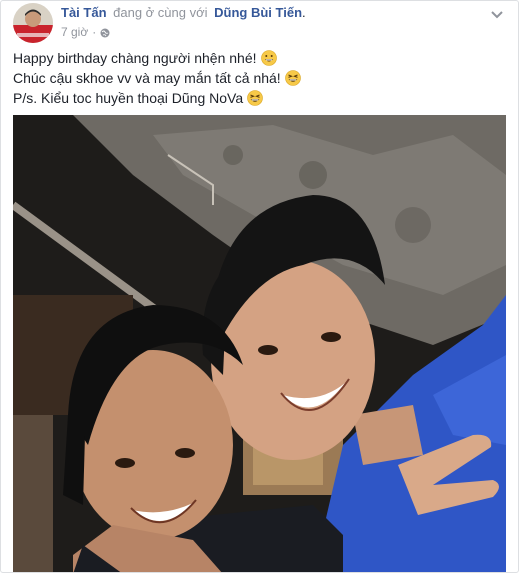 This screenshot has width=519, height=573. Describe the element at coordinates (33, 23) in the screenshot. I see `author-avatar` at that location.